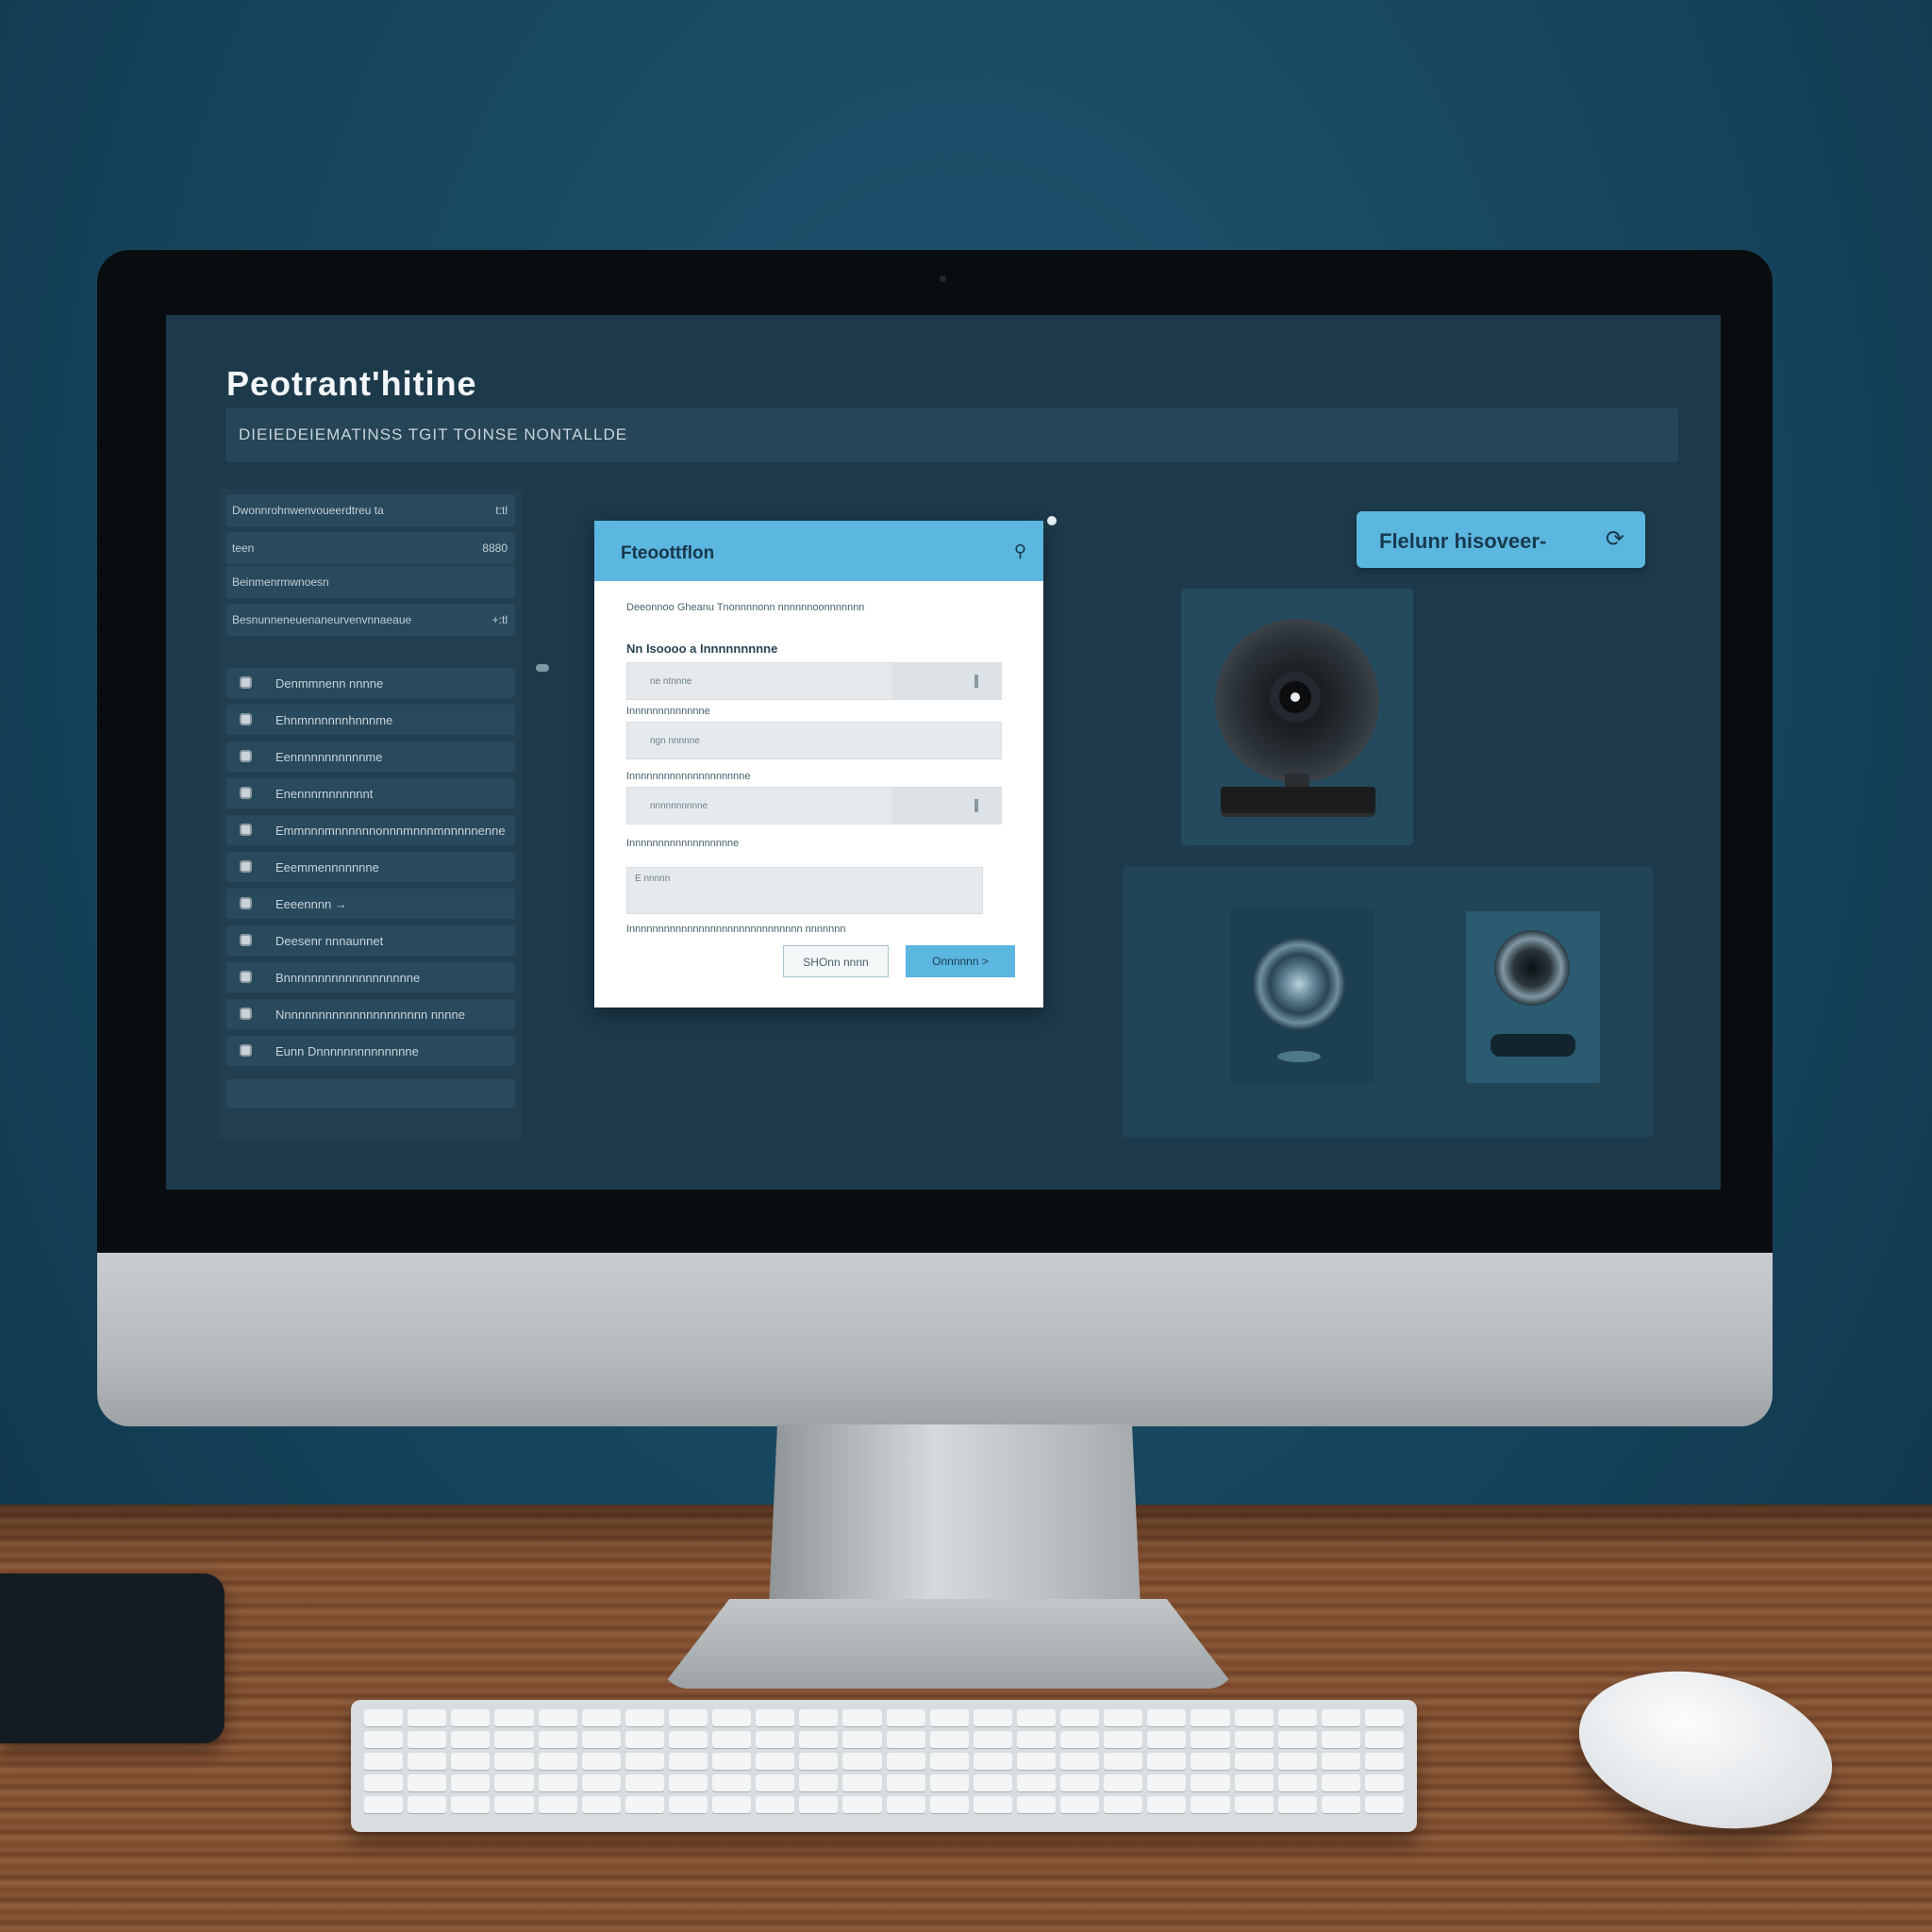  Describe the element at coordinates (325, 794) in the screenshot. I see `list-item-label: Enennnrnnnnnnnt` at that location.